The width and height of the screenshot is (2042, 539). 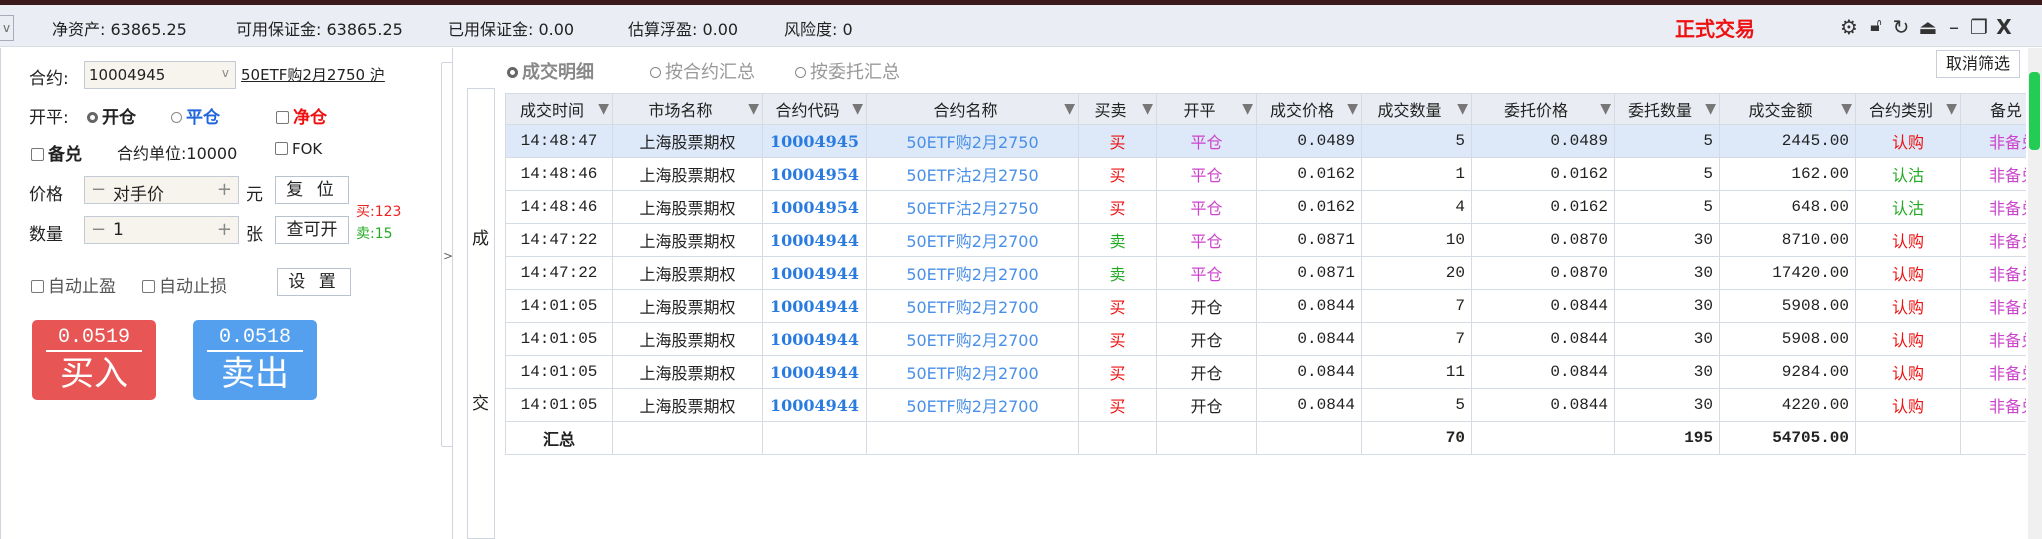 What do you see at coordinates (1543, 372) in the screenshot?
I see `cell-8: 0.0844` at bounding box center [1543, 372].